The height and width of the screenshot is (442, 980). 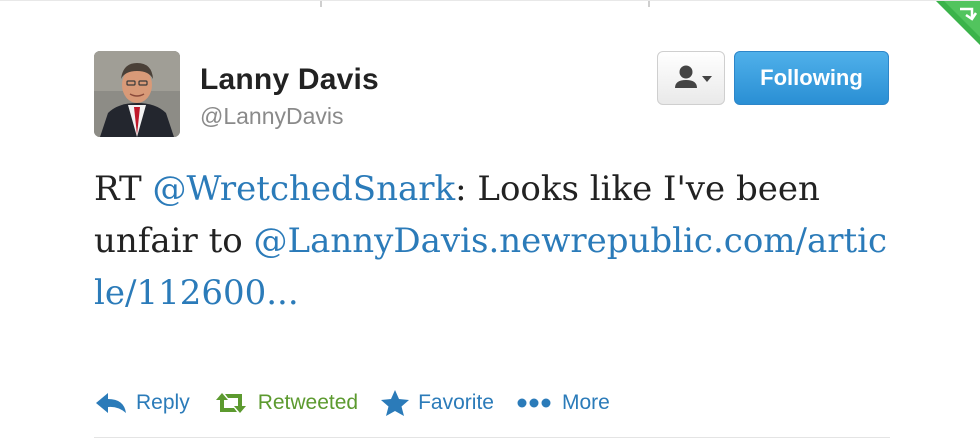 I want to click on author-name: Lanny Davis, so click(x=289, y=80).